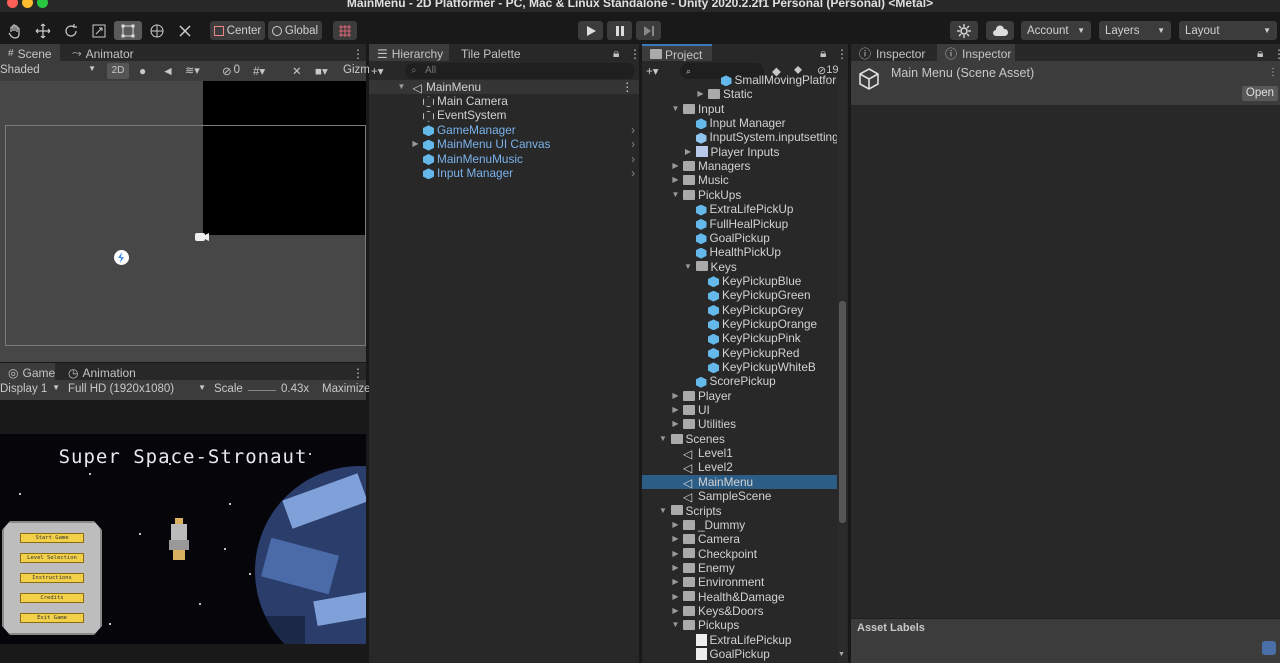 The width and height of the screenshot is (1280, 663). I want to click on camera-dropdown: ■▾, so click(321, 71).